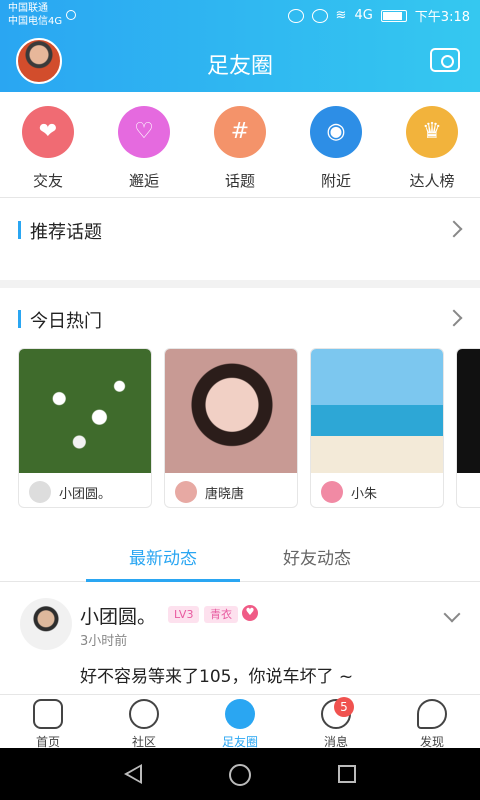 The width and height of the screenshot is (480, 800). Describe the element at coordinates (48, 132) in the screenshot. I see `heart-chat-icon: ❤` at that location.